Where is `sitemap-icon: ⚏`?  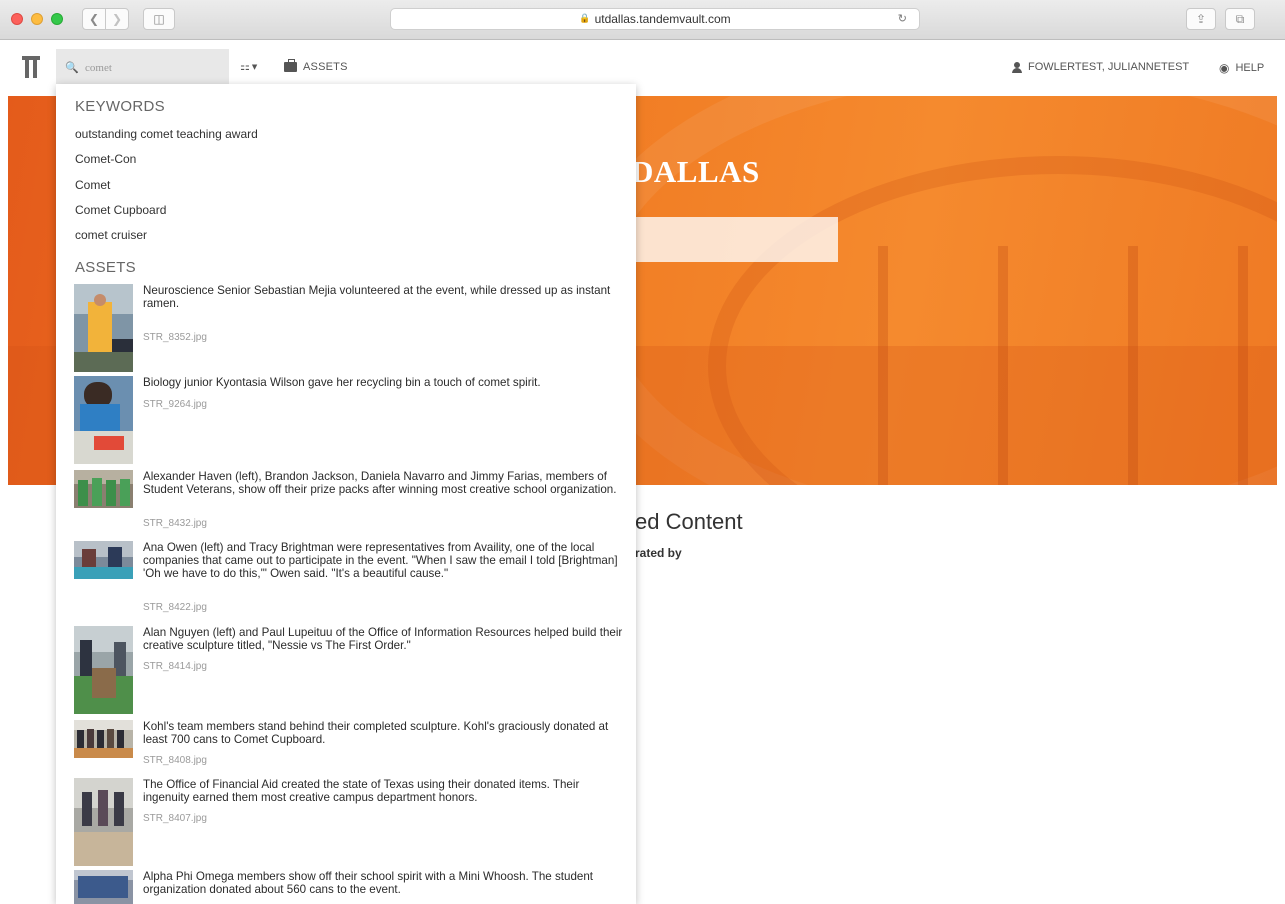
sitemap-icon: ⚏ is located at coordinates (245, 66).